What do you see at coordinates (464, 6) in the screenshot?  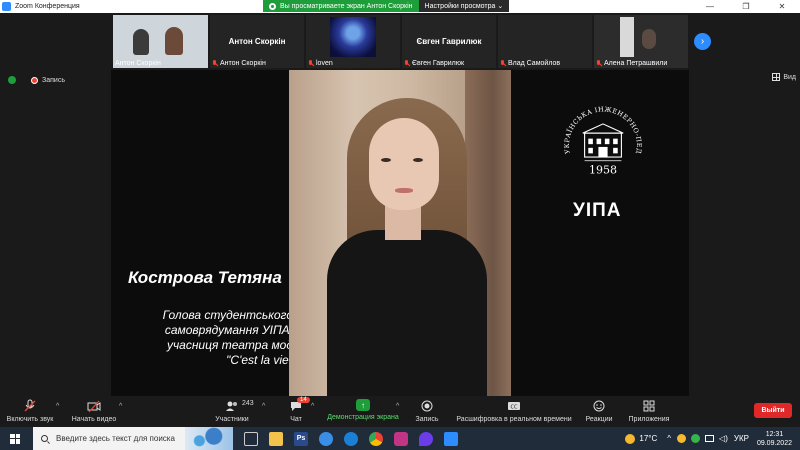 I see `view-options-button: Настройки просмотра ⌄` at bounding box center [464, 6].